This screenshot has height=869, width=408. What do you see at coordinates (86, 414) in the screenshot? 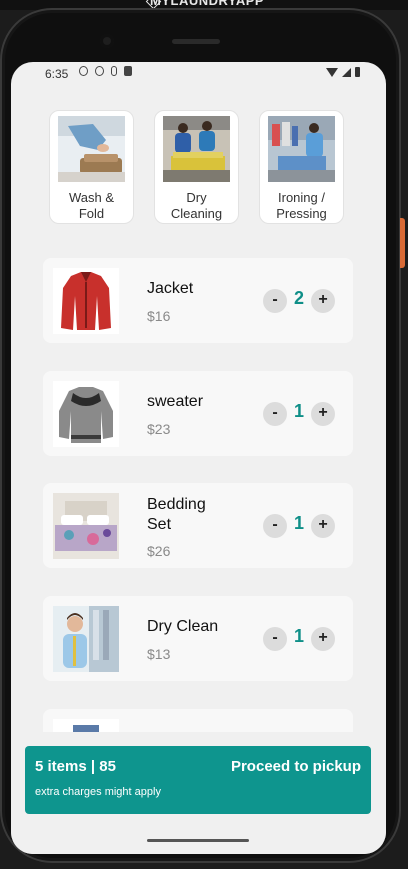
I see `sweater-image` at bounding box center [86, 414].